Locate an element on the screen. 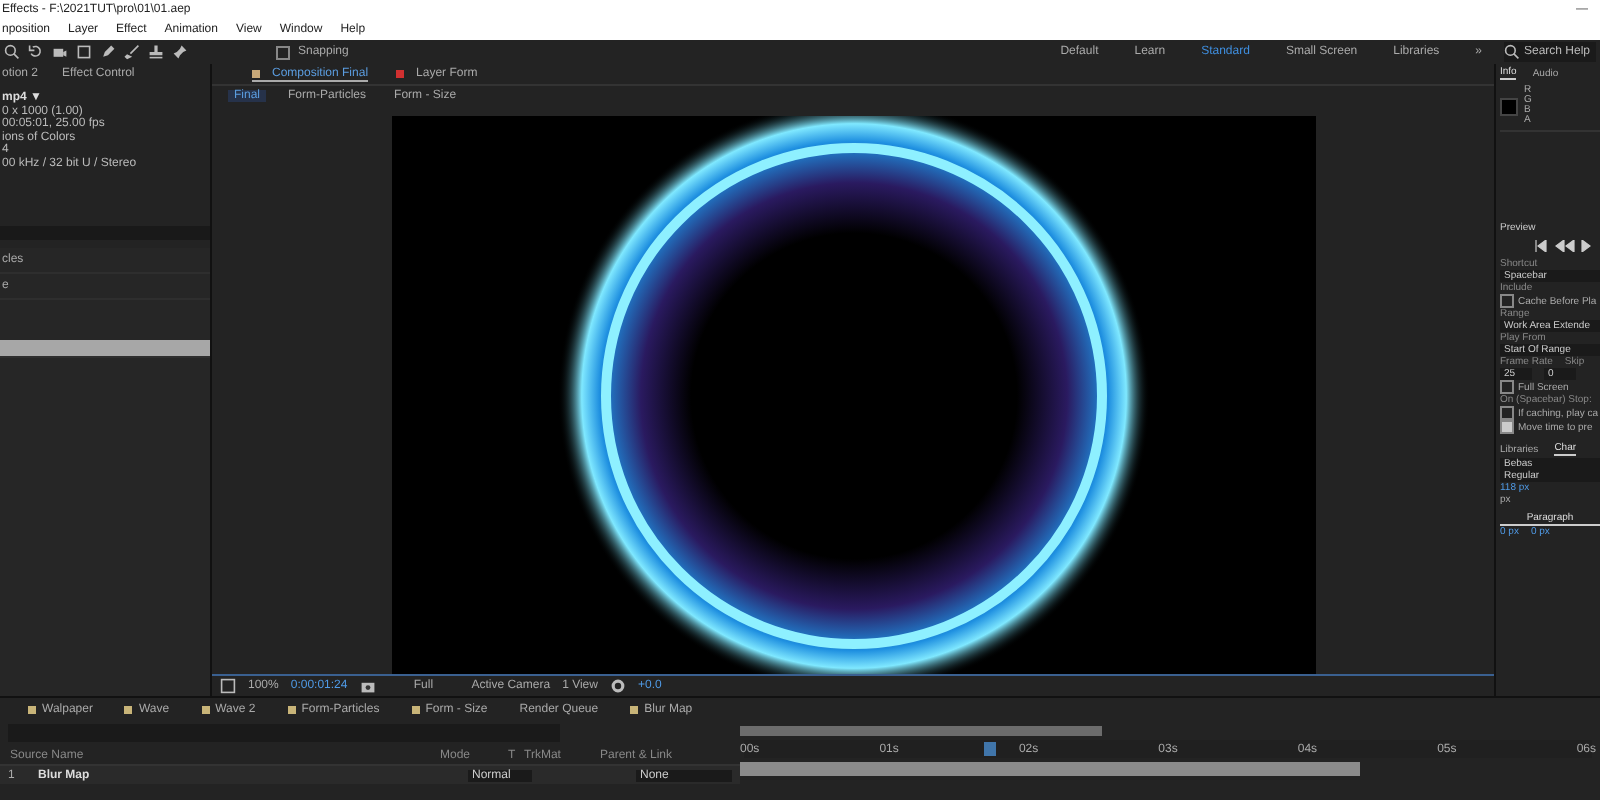 The width and height of the screenshot is (1600, 800). playhead is located at coordinates (989, 749).